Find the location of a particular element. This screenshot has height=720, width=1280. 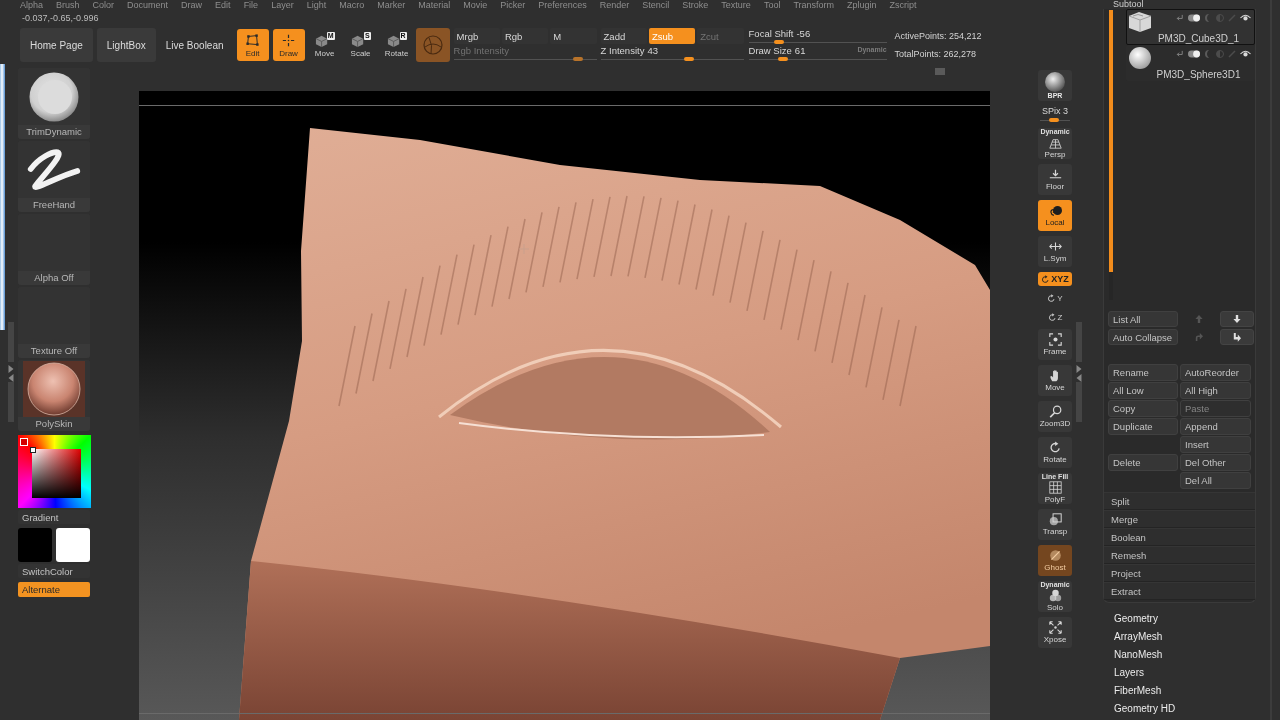

menu-item: Draw is located at coordinates (192, 5).